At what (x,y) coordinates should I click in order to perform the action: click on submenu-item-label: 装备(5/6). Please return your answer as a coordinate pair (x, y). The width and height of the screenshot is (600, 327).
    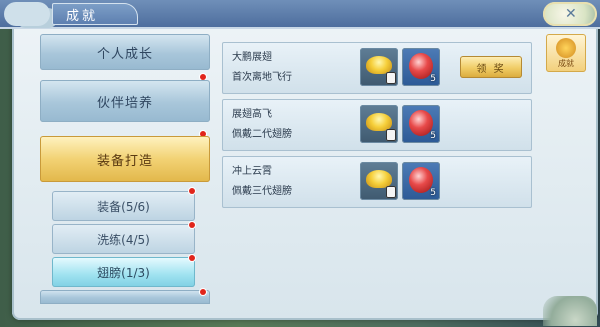
    Looking at the image, I should click on (123, 206).